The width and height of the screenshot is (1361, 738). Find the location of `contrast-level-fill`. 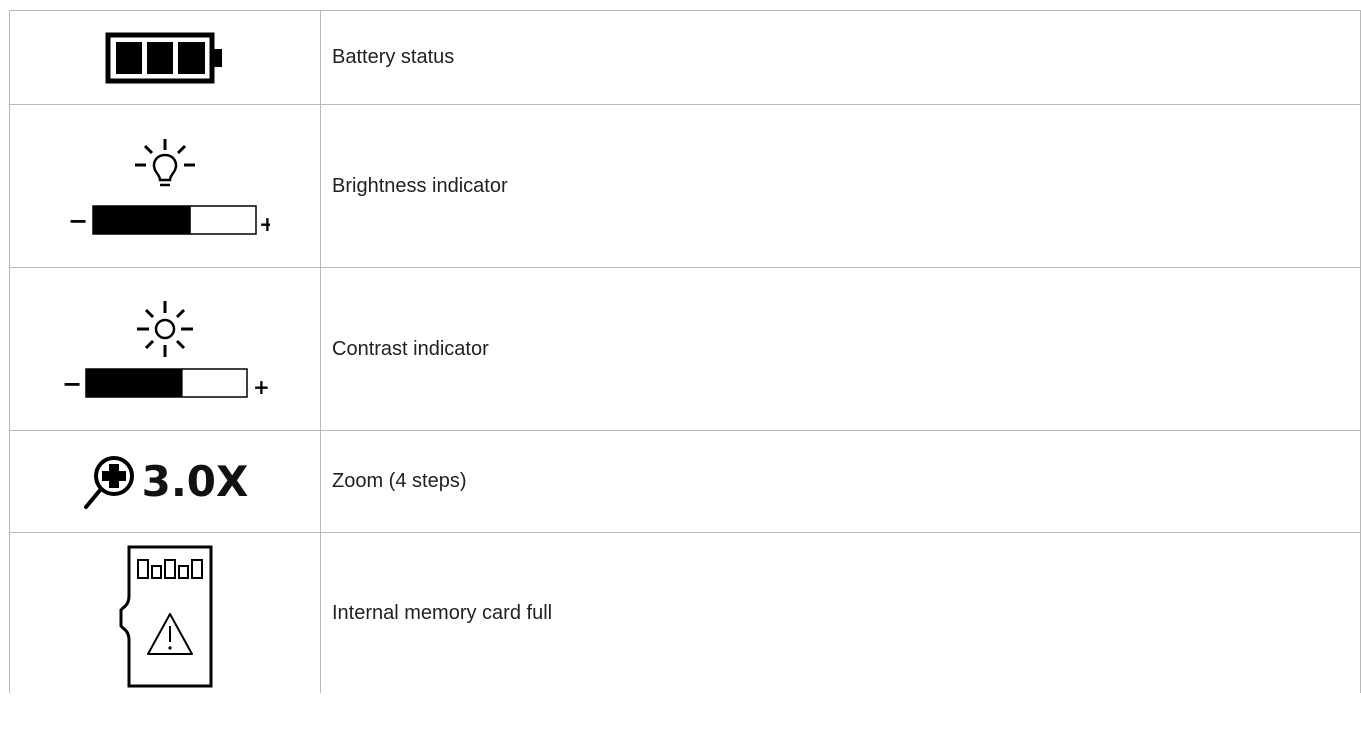

contrast-level-fill is located at coordinates (134, 383).